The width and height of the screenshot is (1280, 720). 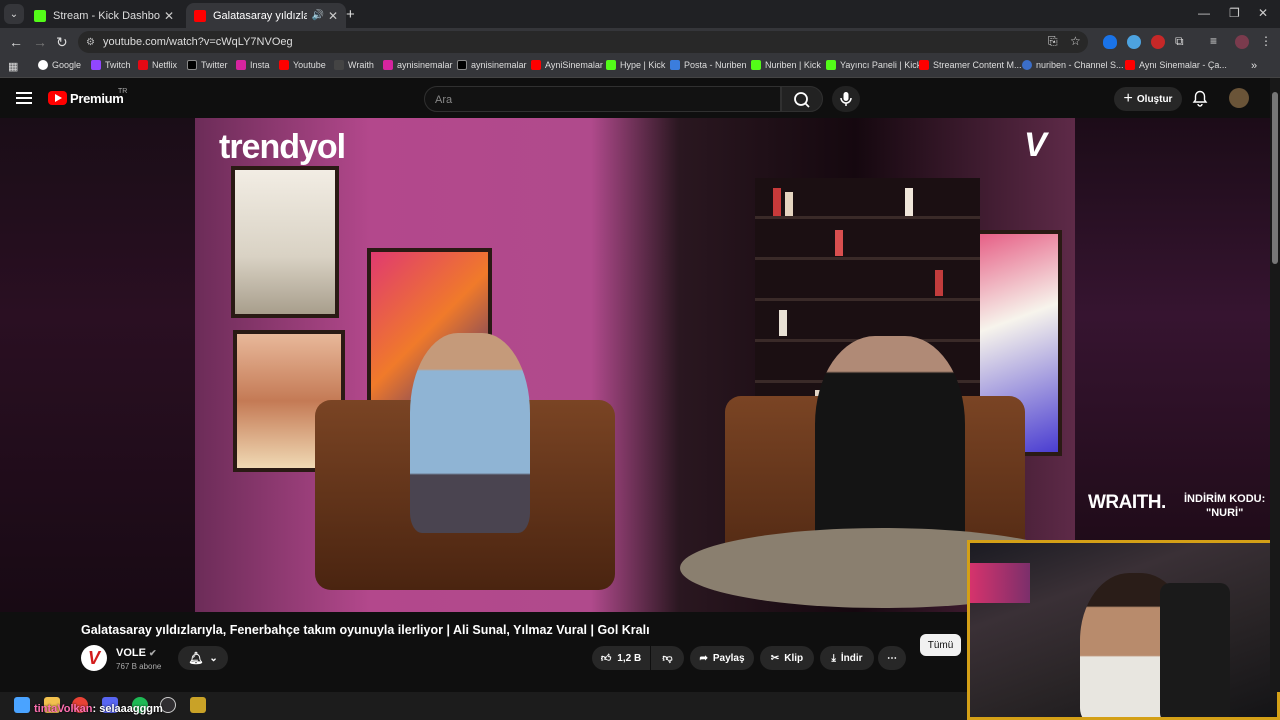 What do you see at coordinates (136, 653) in the screenshot?
I see `channel-name: VOLE ✔` at bounding box center [136, 653].